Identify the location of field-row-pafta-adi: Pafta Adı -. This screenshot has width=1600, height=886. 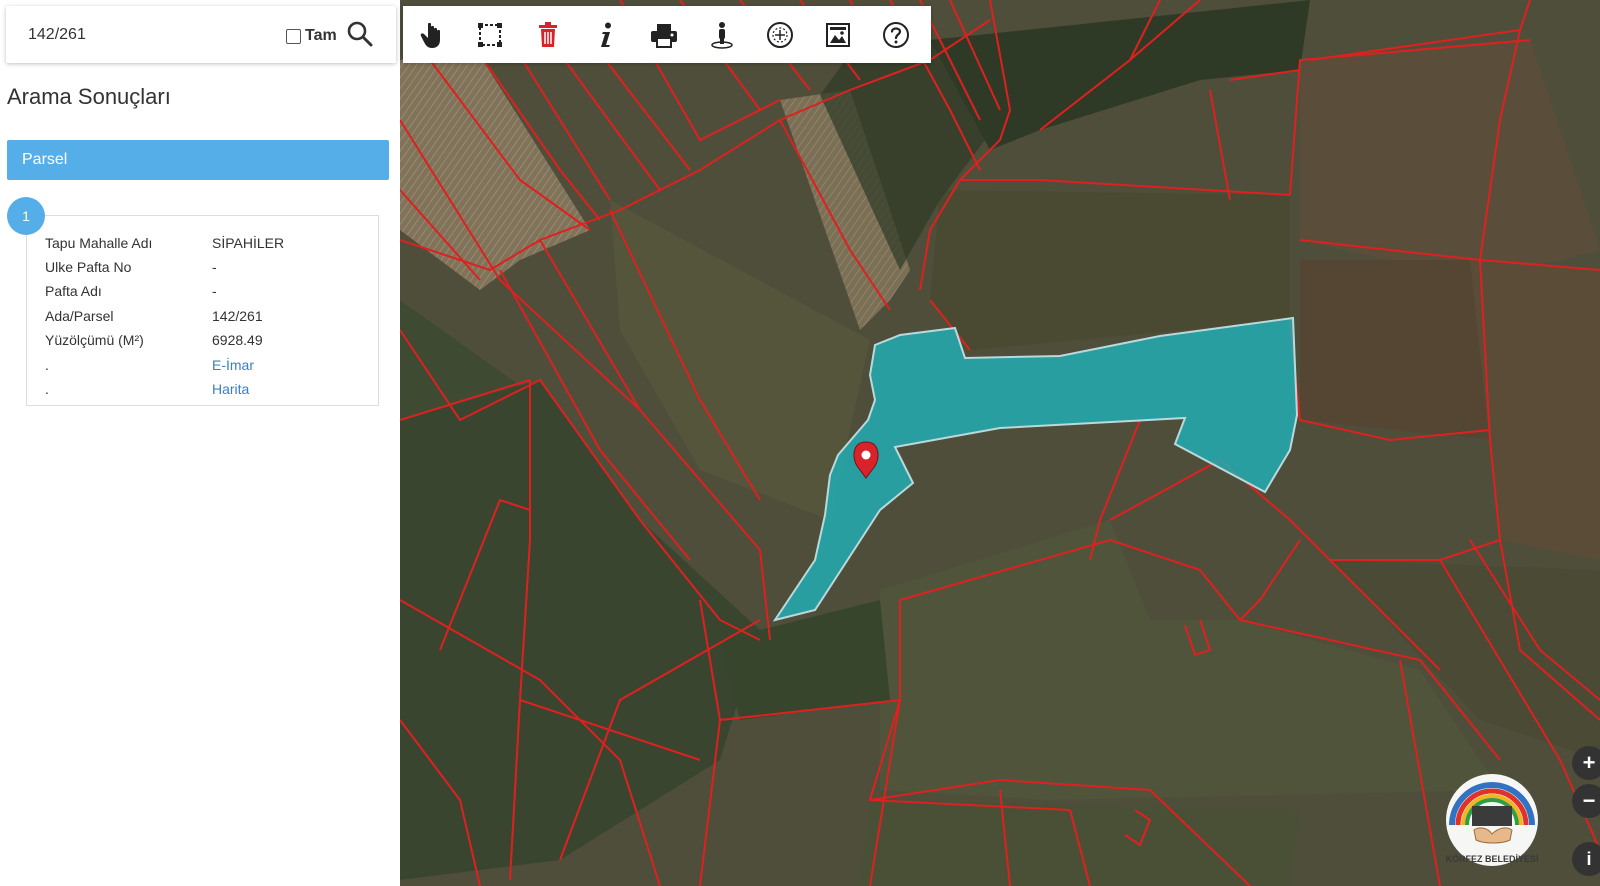
(210, 293).